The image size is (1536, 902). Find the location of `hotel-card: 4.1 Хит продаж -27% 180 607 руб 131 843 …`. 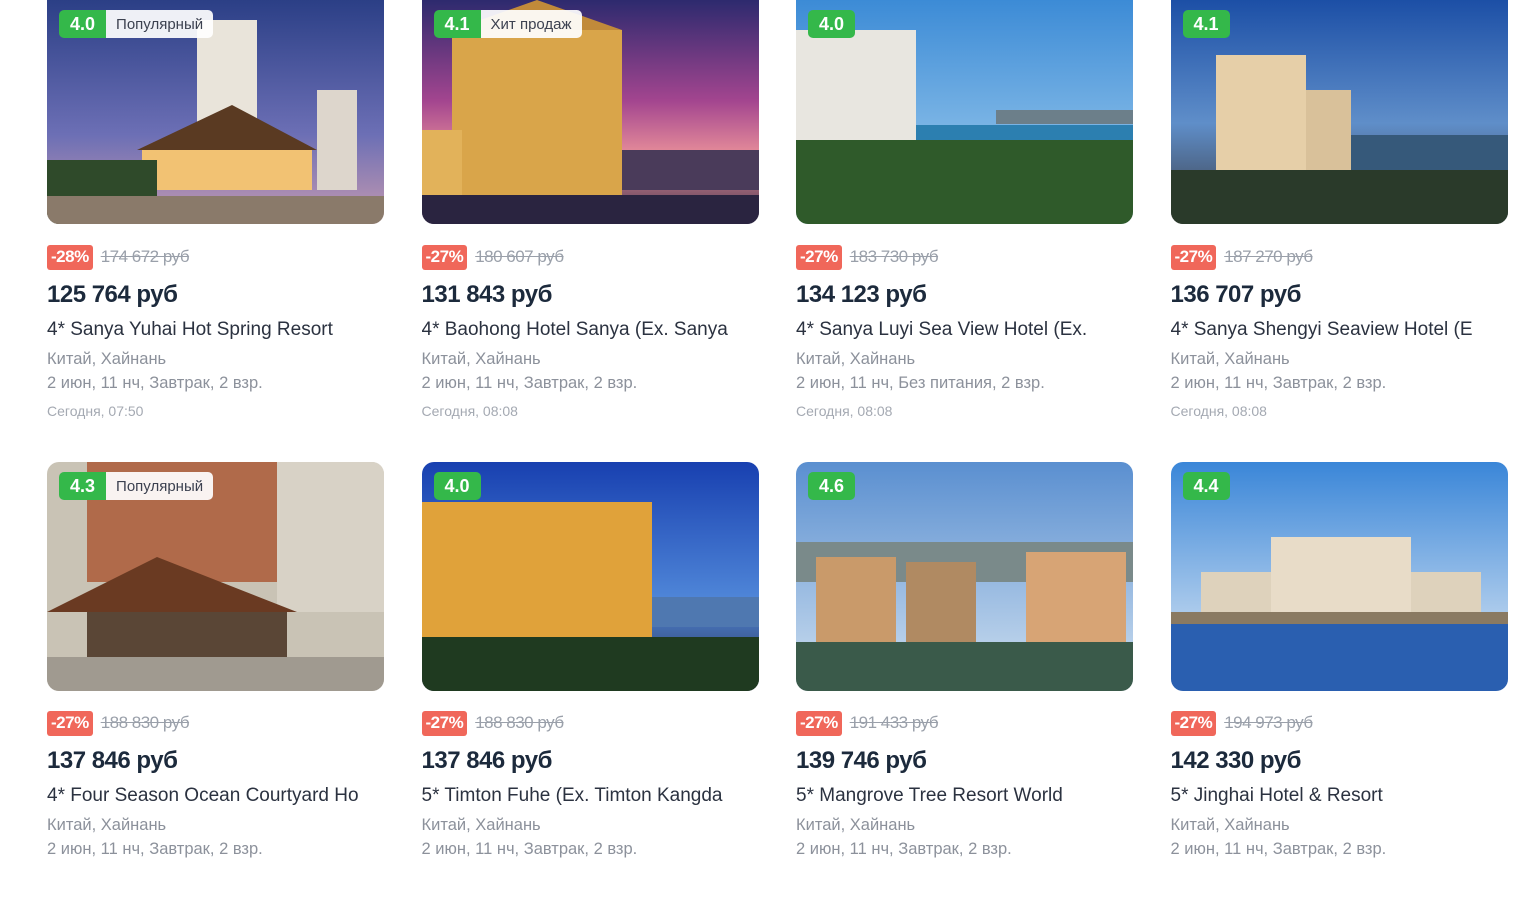

hotel-card: 4.1 Хит продаж -27% 180 607 руб 131 843 … is located at coordinates (590, 220).